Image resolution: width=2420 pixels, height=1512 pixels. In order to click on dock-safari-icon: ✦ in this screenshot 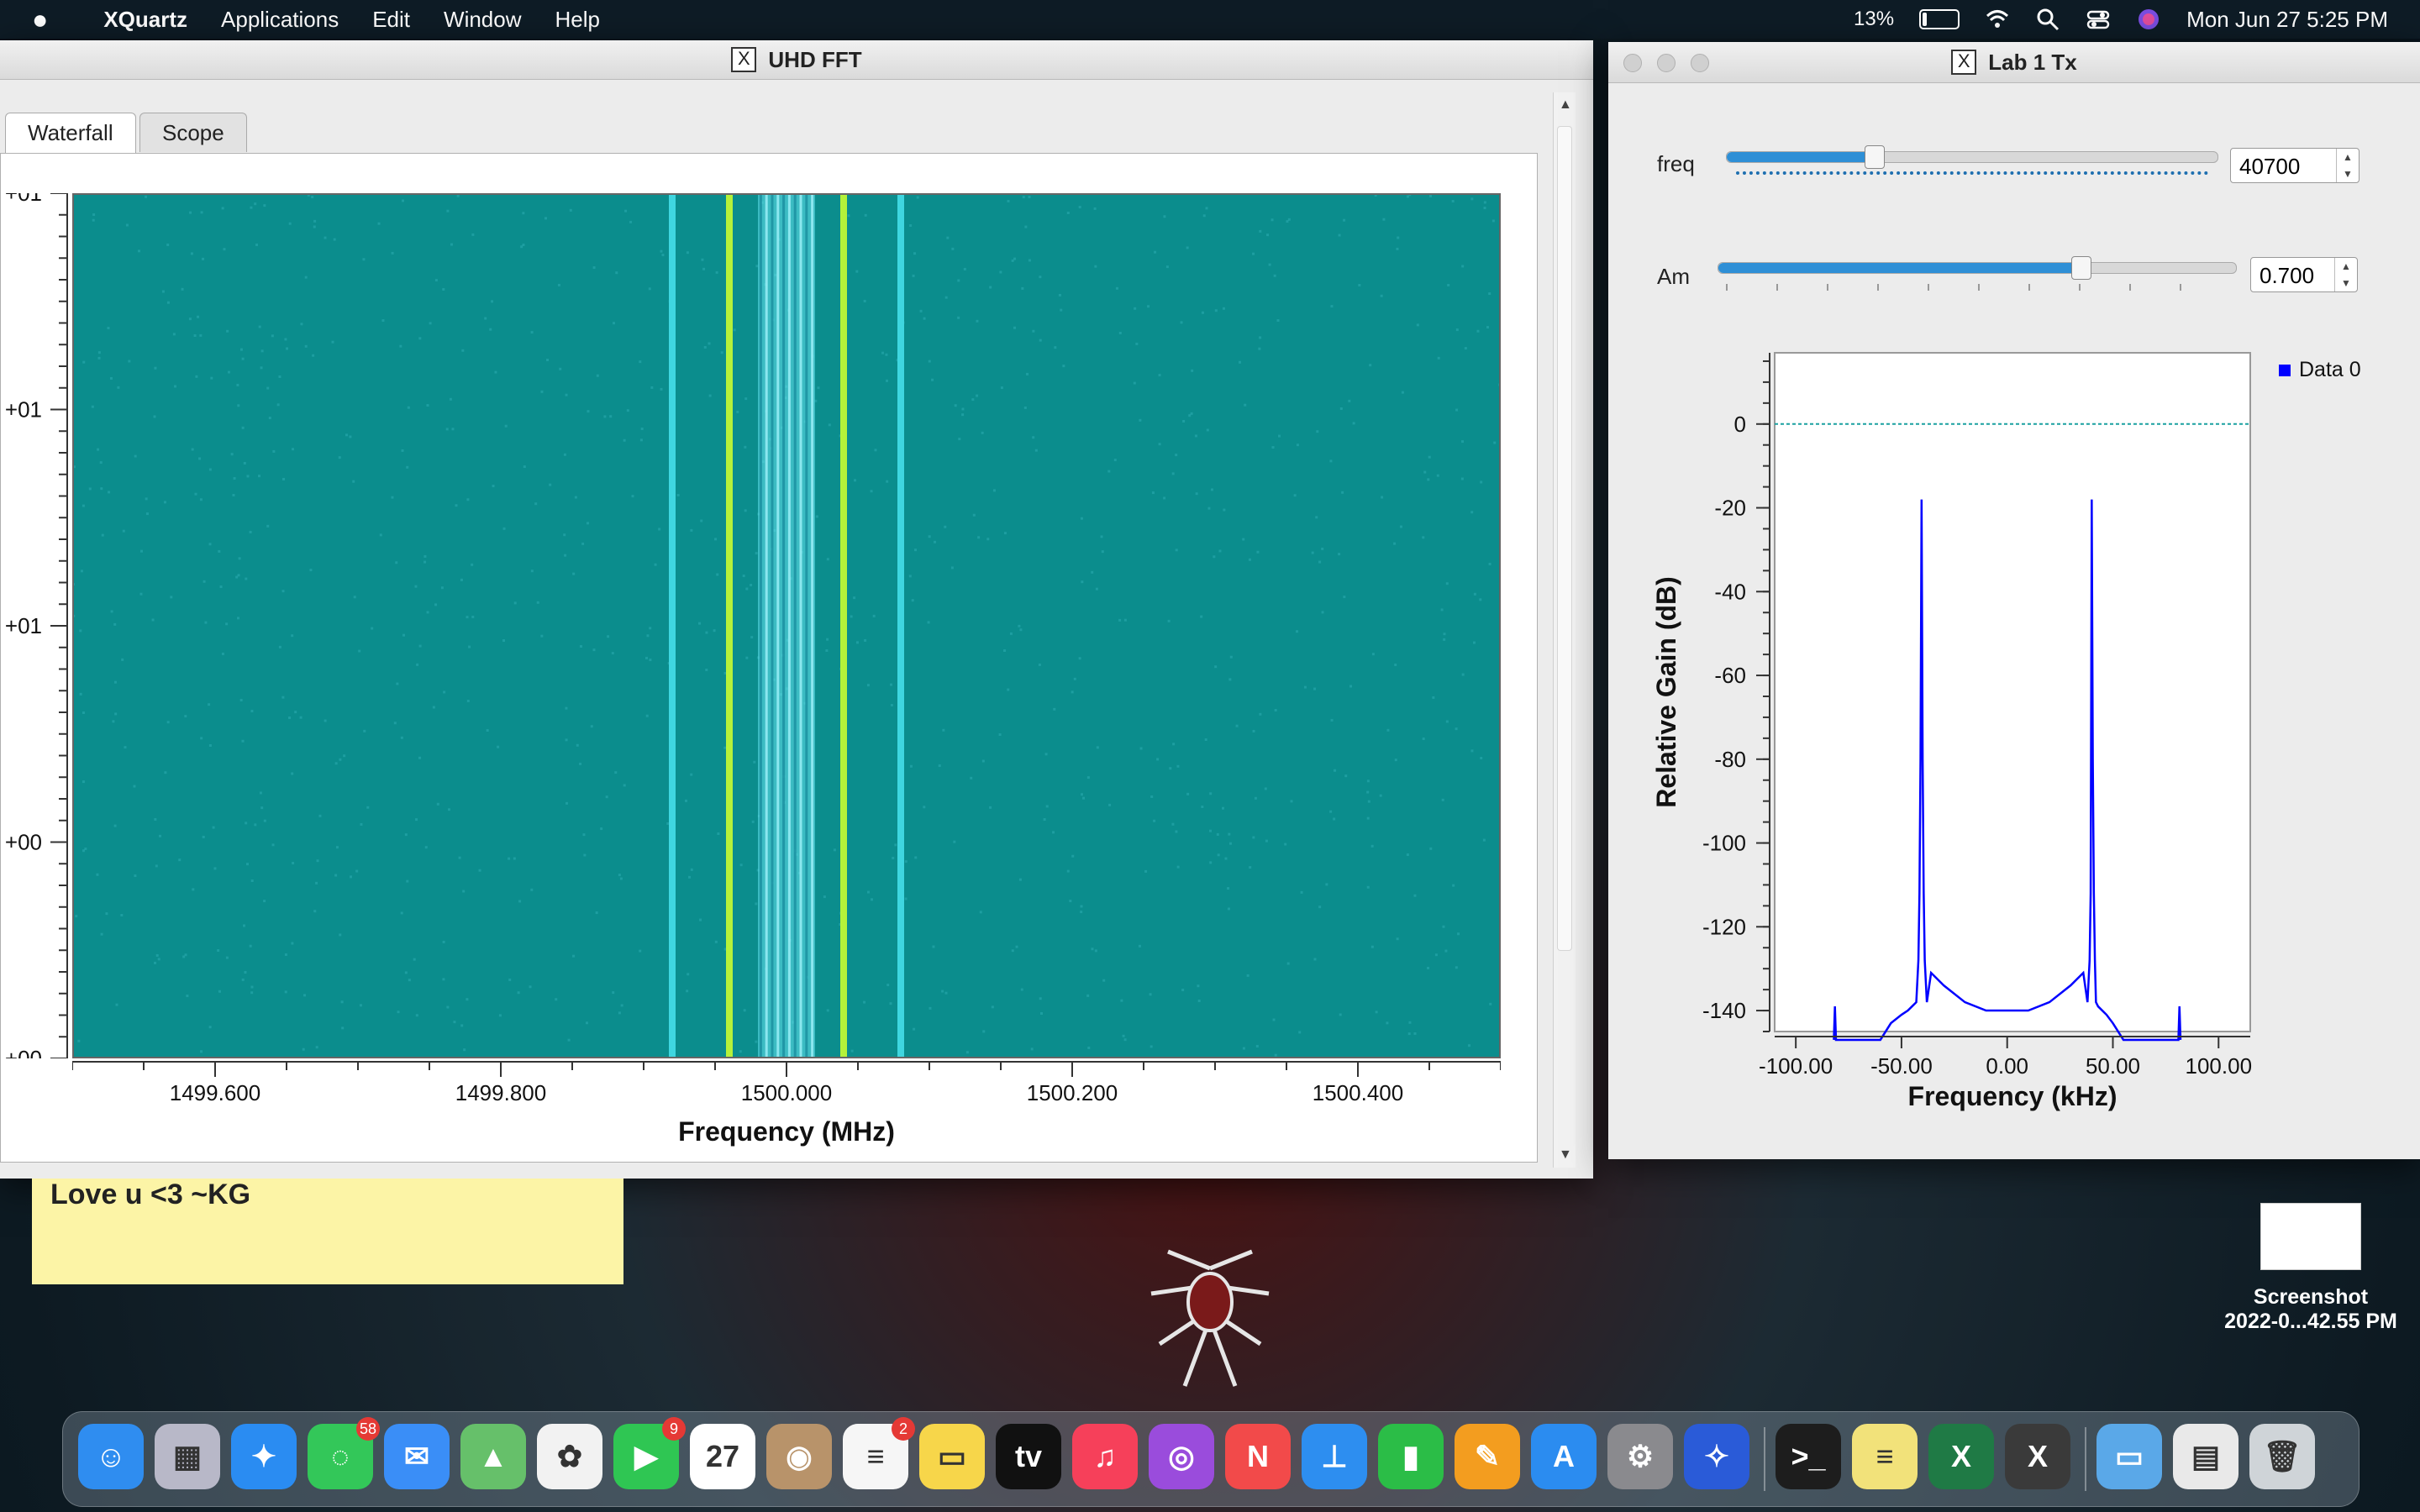, I will do `click(264, 1456)`.